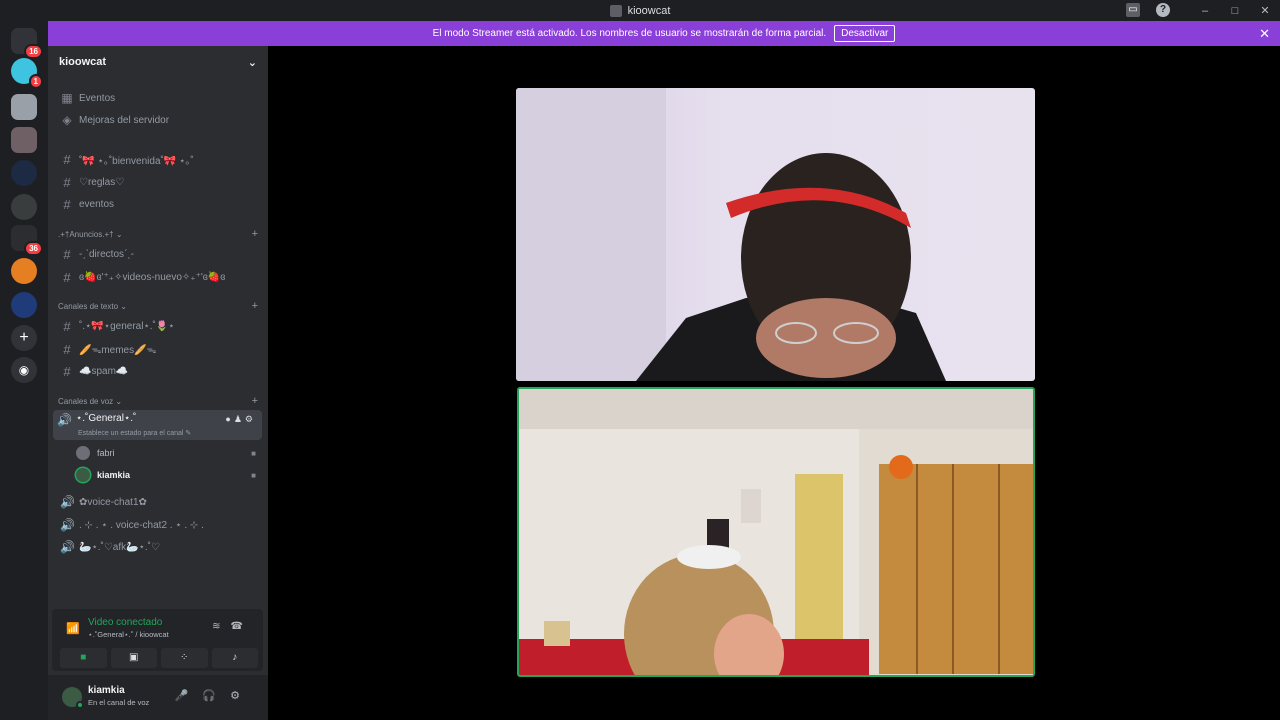 The image size is (1280, 720). I want to click on voice-channel-label: ⋆.˚General⋆.˚, so click(106, 418).